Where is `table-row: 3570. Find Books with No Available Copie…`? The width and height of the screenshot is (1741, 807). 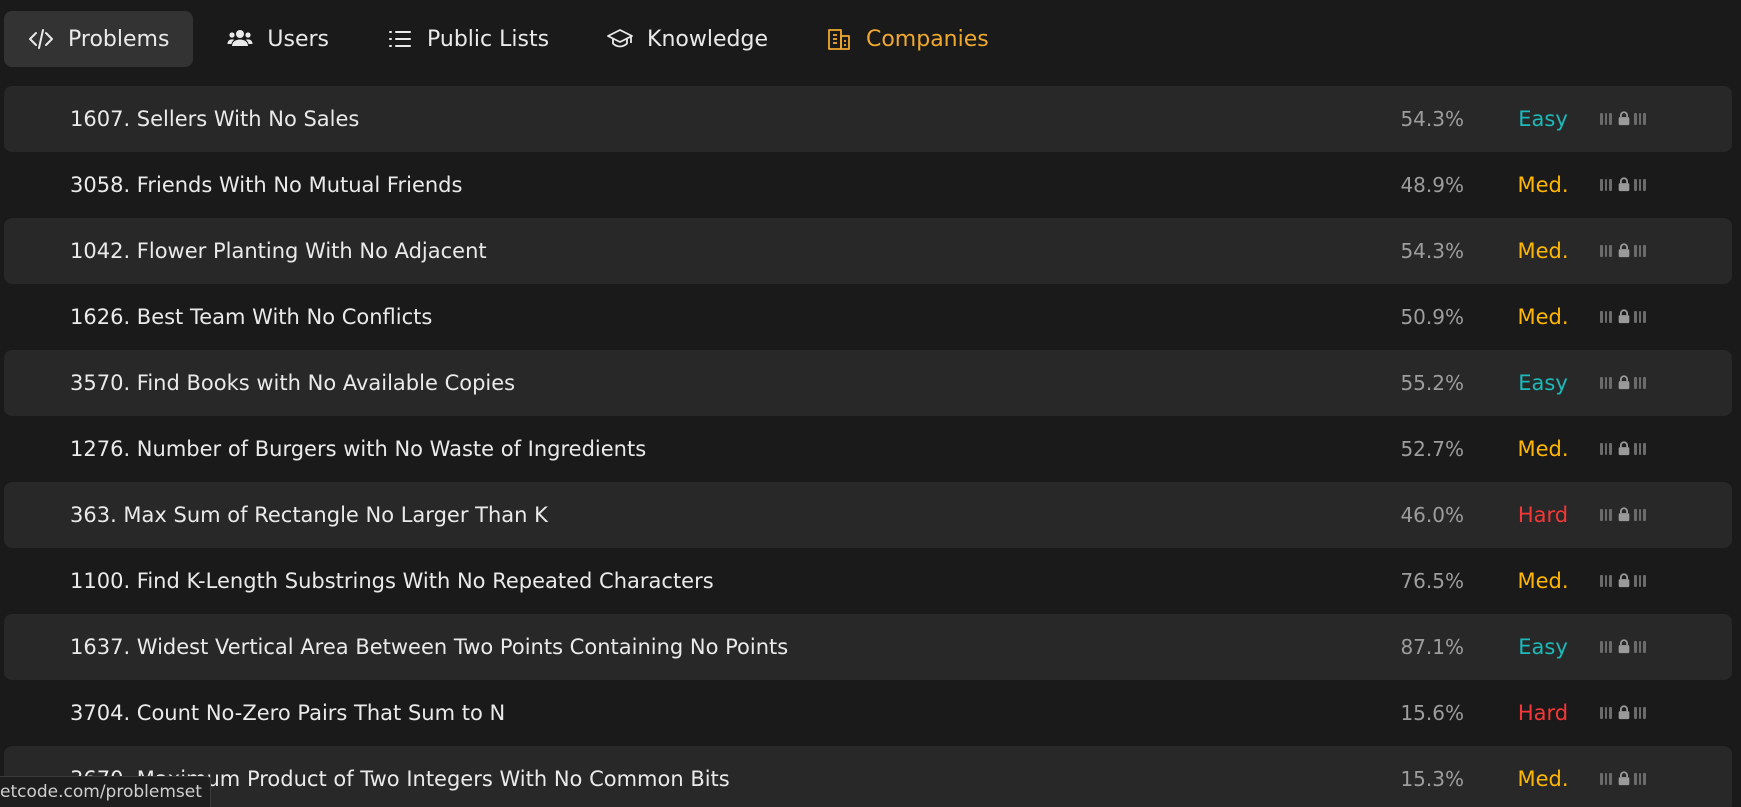 table-row: 3570. Find Books with No Available Copie… is located at coordinates (868, 383).